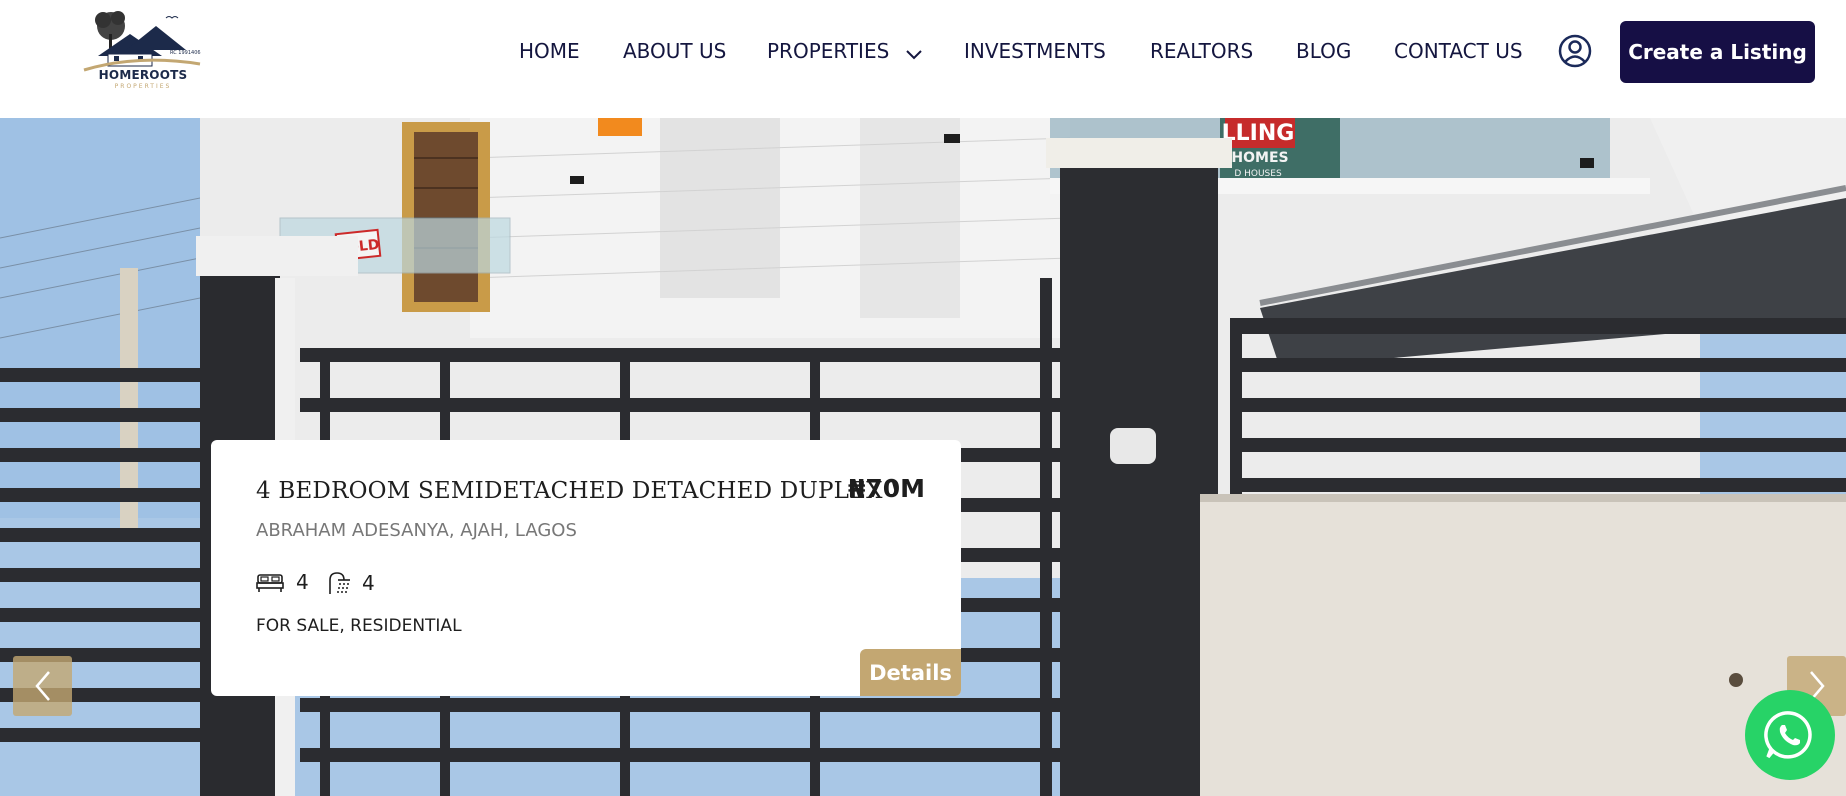 The width and height of the screenshot is (1846, 796). What do you see at coordinates (185, 53) in the screenshot?
I see `svg-text: RC 1991406` at bounding box center [185, 53].